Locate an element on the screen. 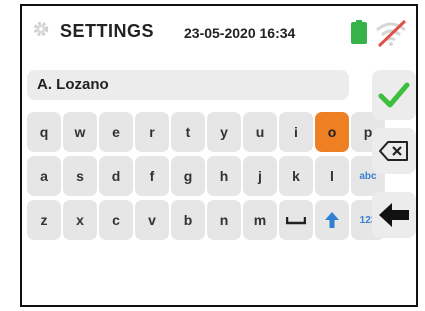 This screenshot has width=425, height=311. key-h: h is located at coordinates (224, 176).